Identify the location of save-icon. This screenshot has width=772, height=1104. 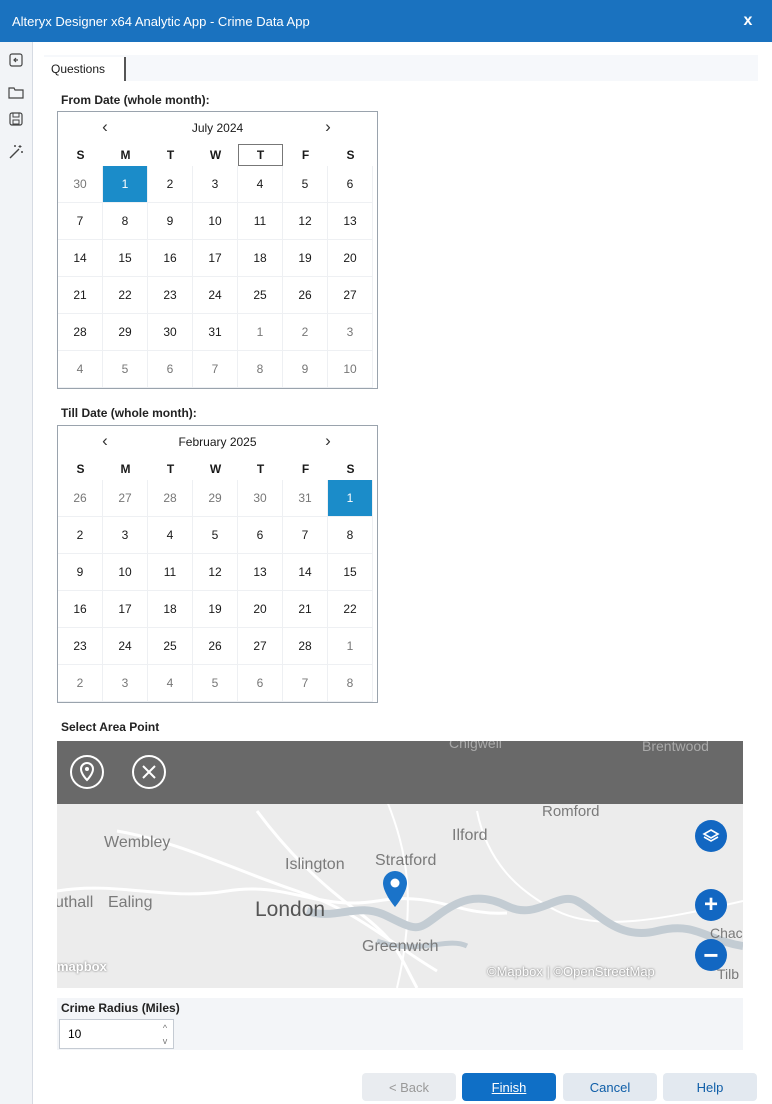
(16, 119).